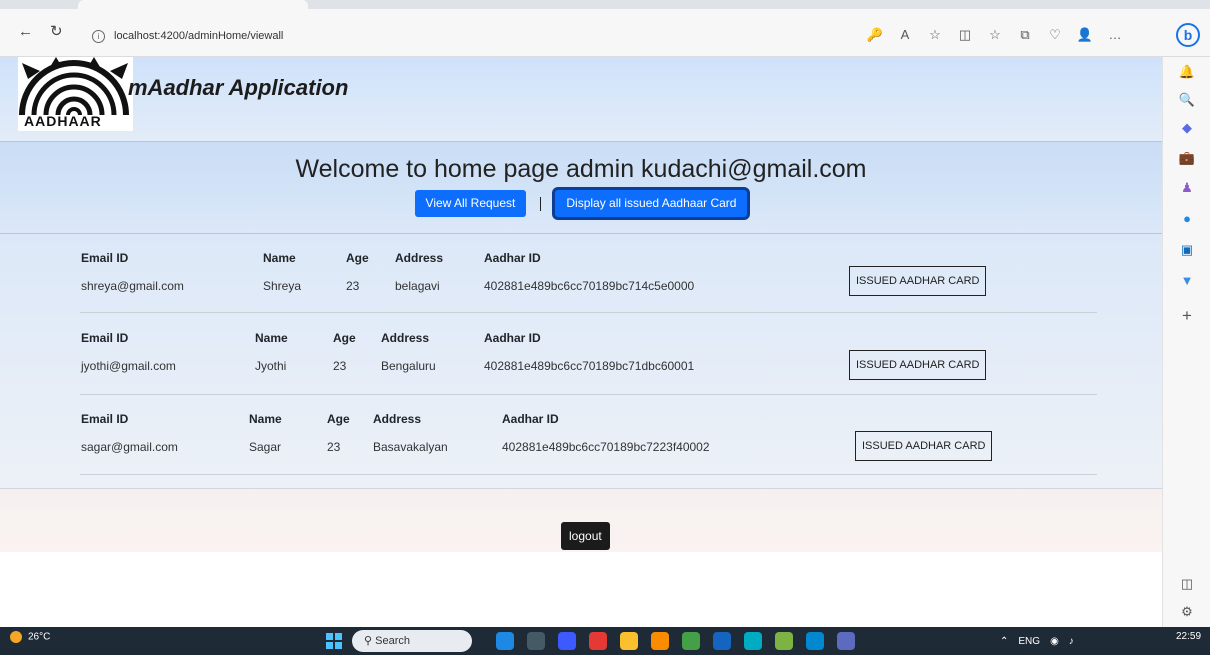 This screenshot has height=655, width=1210. I want to click on back-arrow-icon: ←, so click(25, 32).